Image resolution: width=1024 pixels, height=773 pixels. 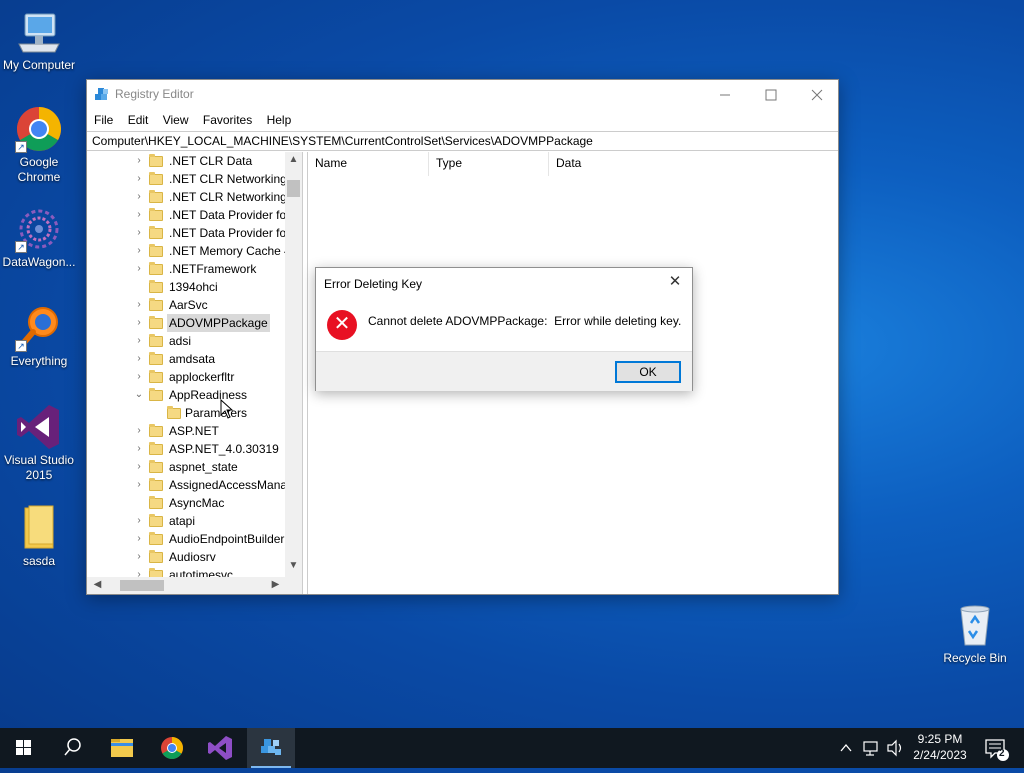 What do you see at coordinates (197, 503) in the screenshot?
I see `tree-item-label: AsyncMac` at bounding box center [197, 503].